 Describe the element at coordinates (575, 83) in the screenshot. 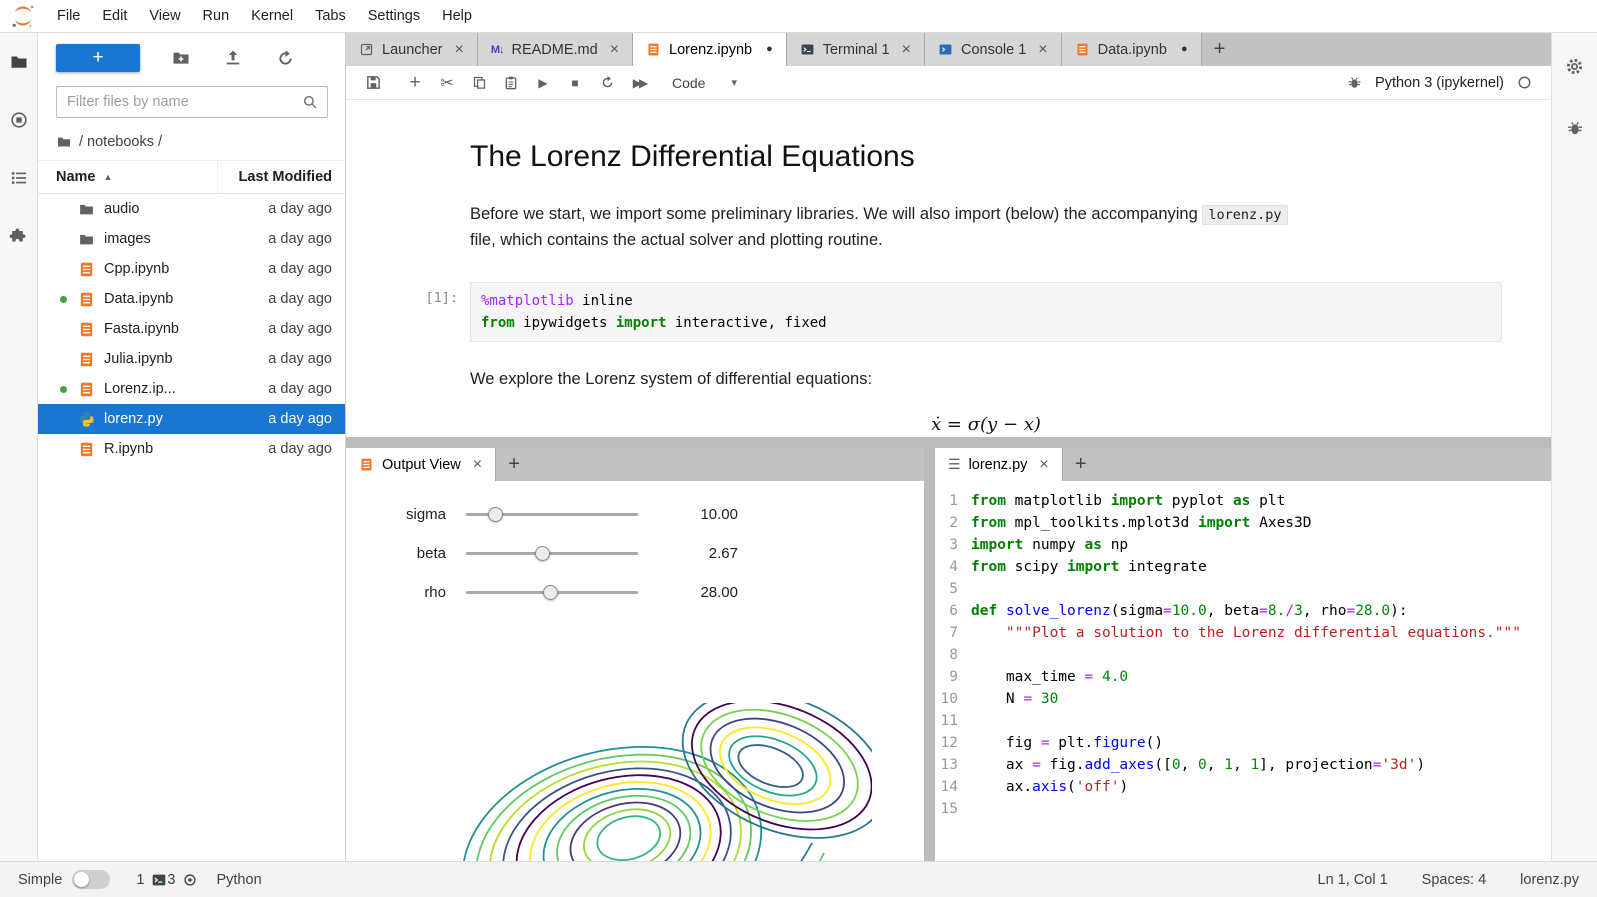

I see `interrupt-kernel-button: ■` at that location.